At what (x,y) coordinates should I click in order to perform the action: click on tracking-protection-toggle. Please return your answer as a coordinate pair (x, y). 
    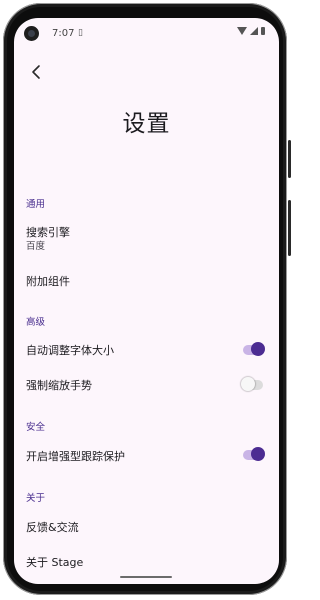
    Looking at the image, I should click on (254, 454).